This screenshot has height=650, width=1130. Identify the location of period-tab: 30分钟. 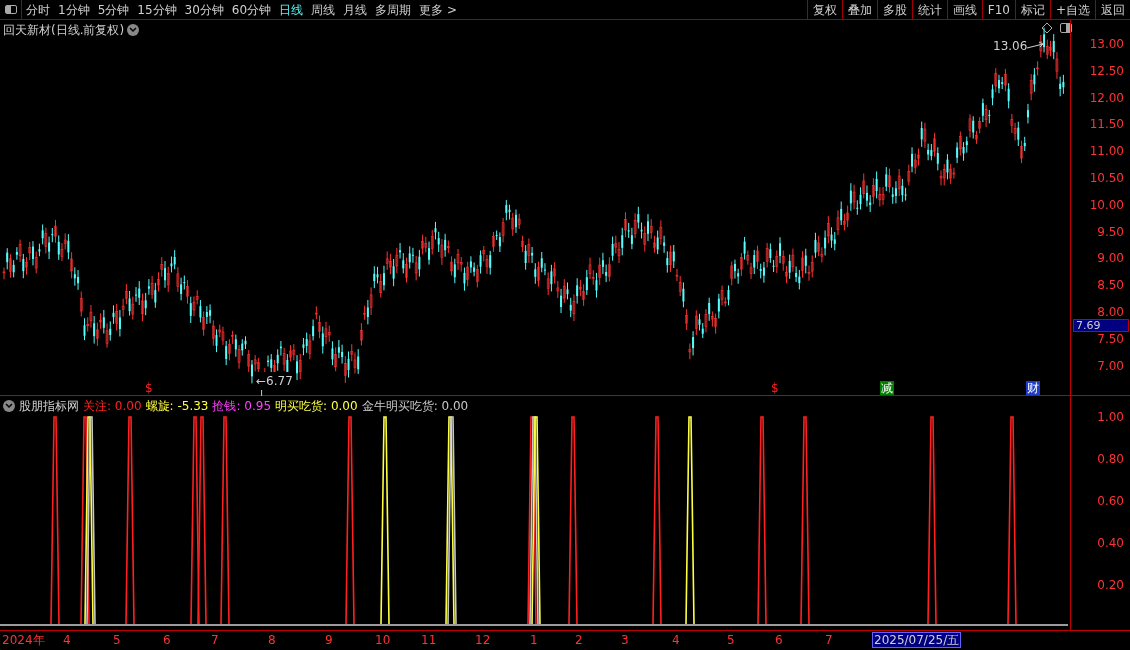
(204, 10).